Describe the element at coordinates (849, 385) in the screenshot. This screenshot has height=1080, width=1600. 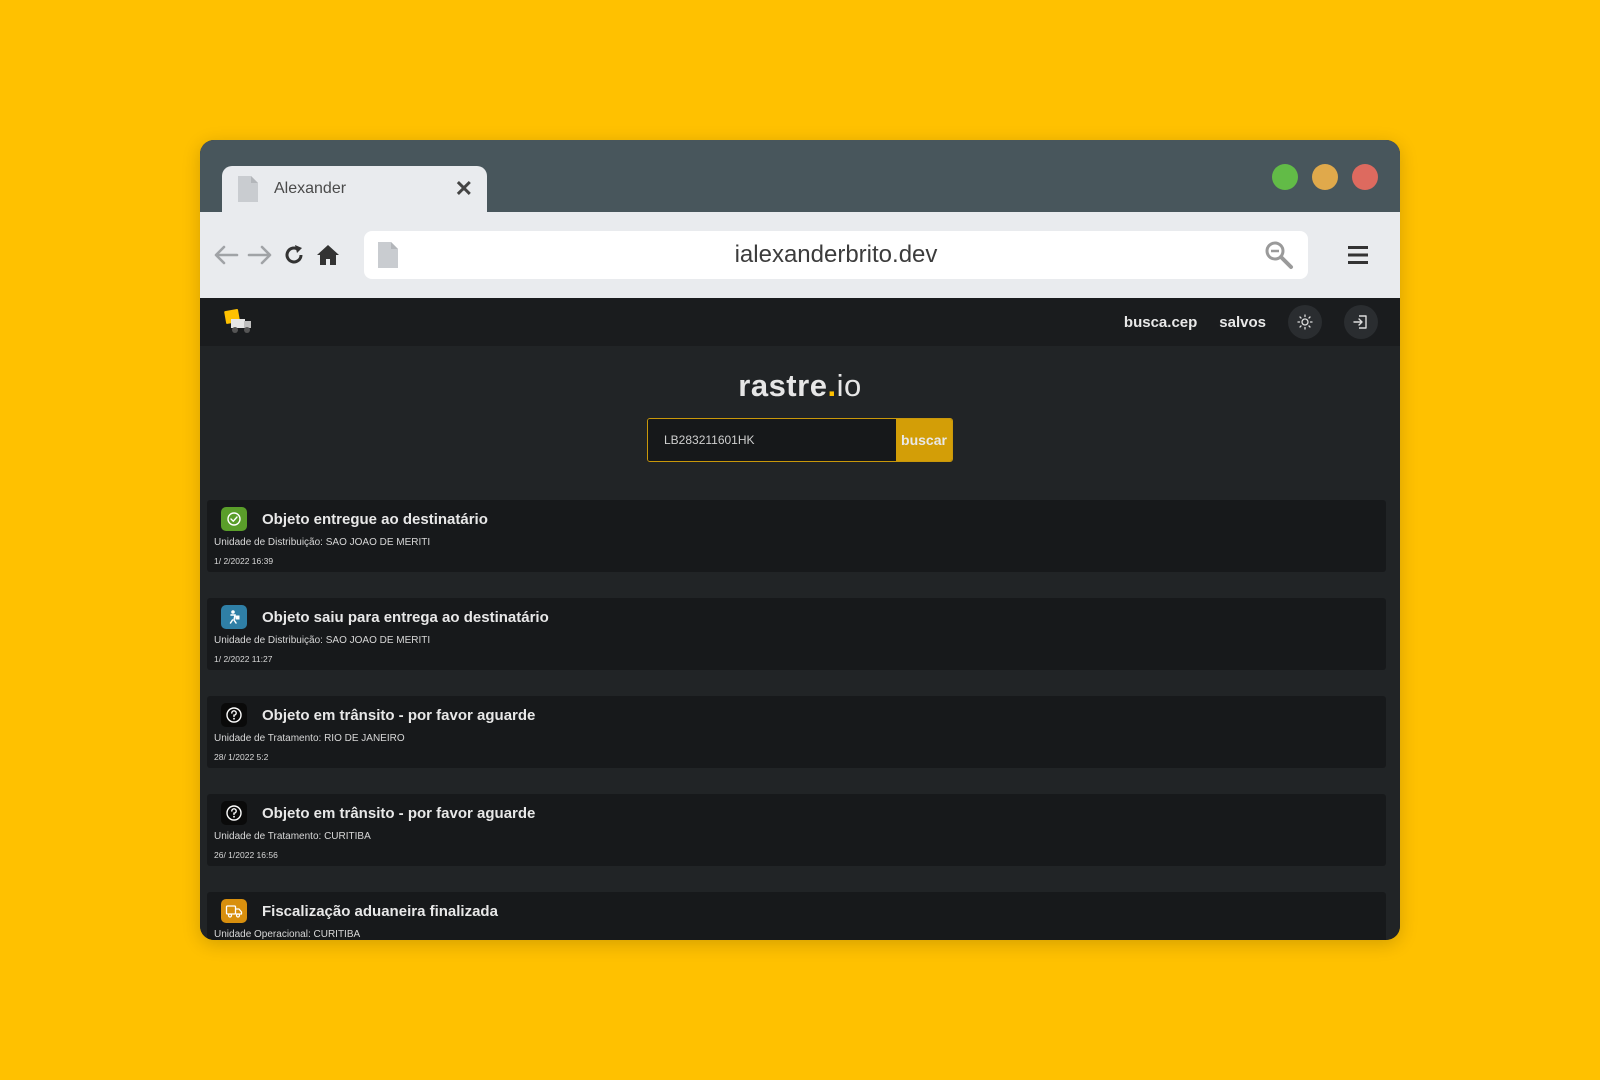
I see `brand-suffix: io` at that location.